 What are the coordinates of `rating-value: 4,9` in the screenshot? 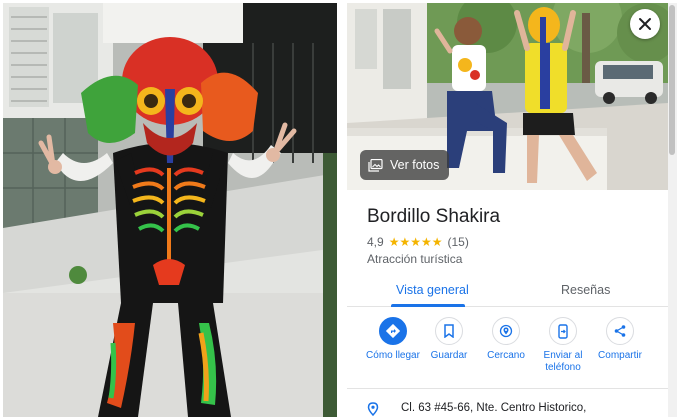 It's located at (375, 242).